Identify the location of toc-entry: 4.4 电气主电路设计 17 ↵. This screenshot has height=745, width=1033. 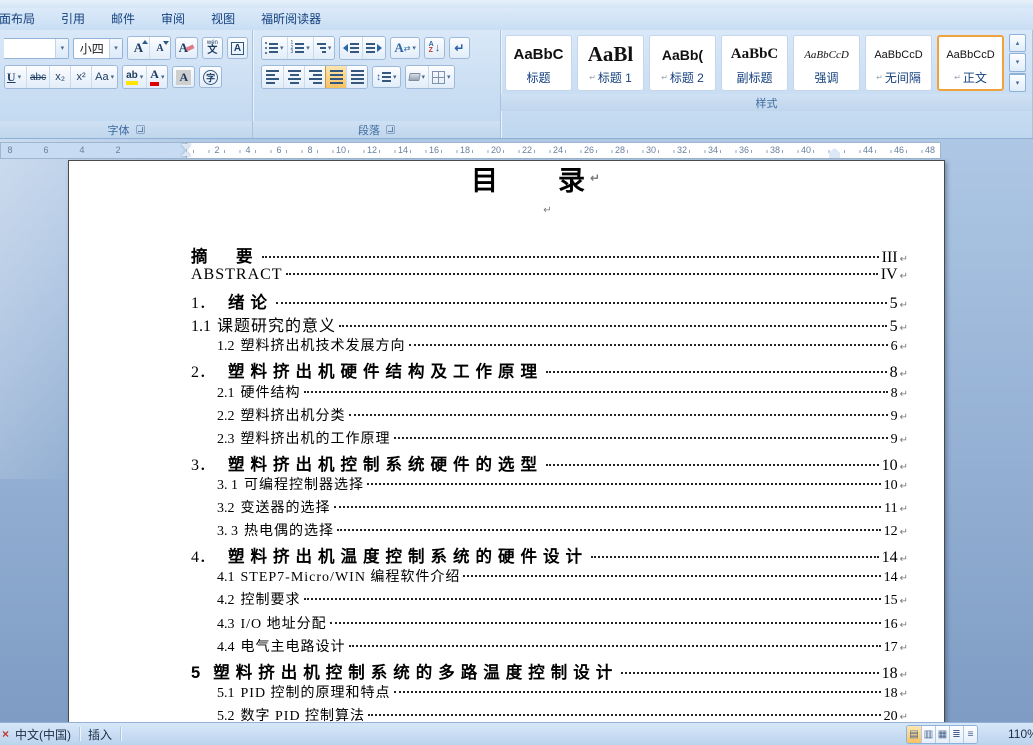
(562, 647).